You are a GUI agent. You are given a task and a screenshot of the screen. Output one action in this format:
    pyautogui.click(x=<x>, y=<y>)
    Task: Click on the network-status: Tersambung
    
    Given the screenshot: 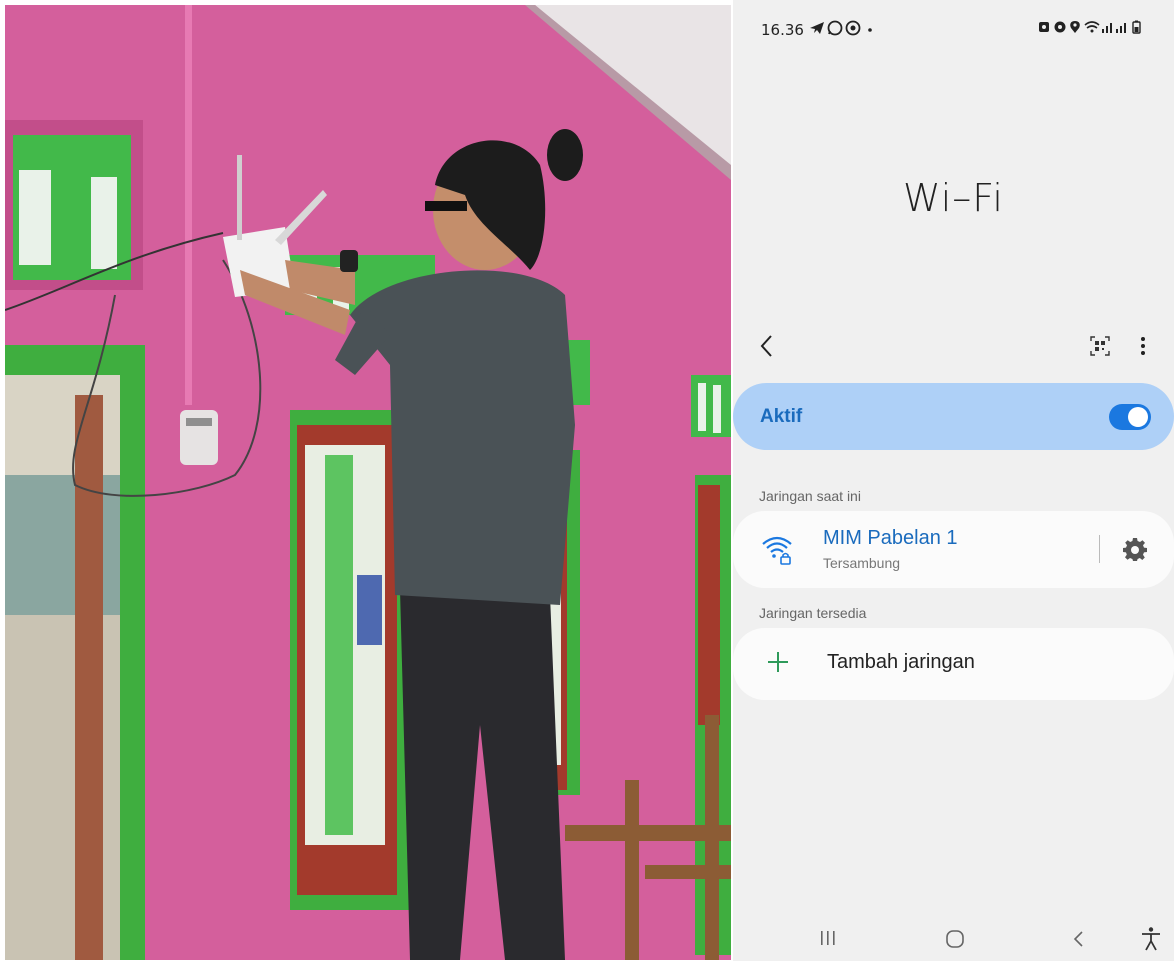 What is the action you would take?
    pyautogui.click(x=862, y=563)
    